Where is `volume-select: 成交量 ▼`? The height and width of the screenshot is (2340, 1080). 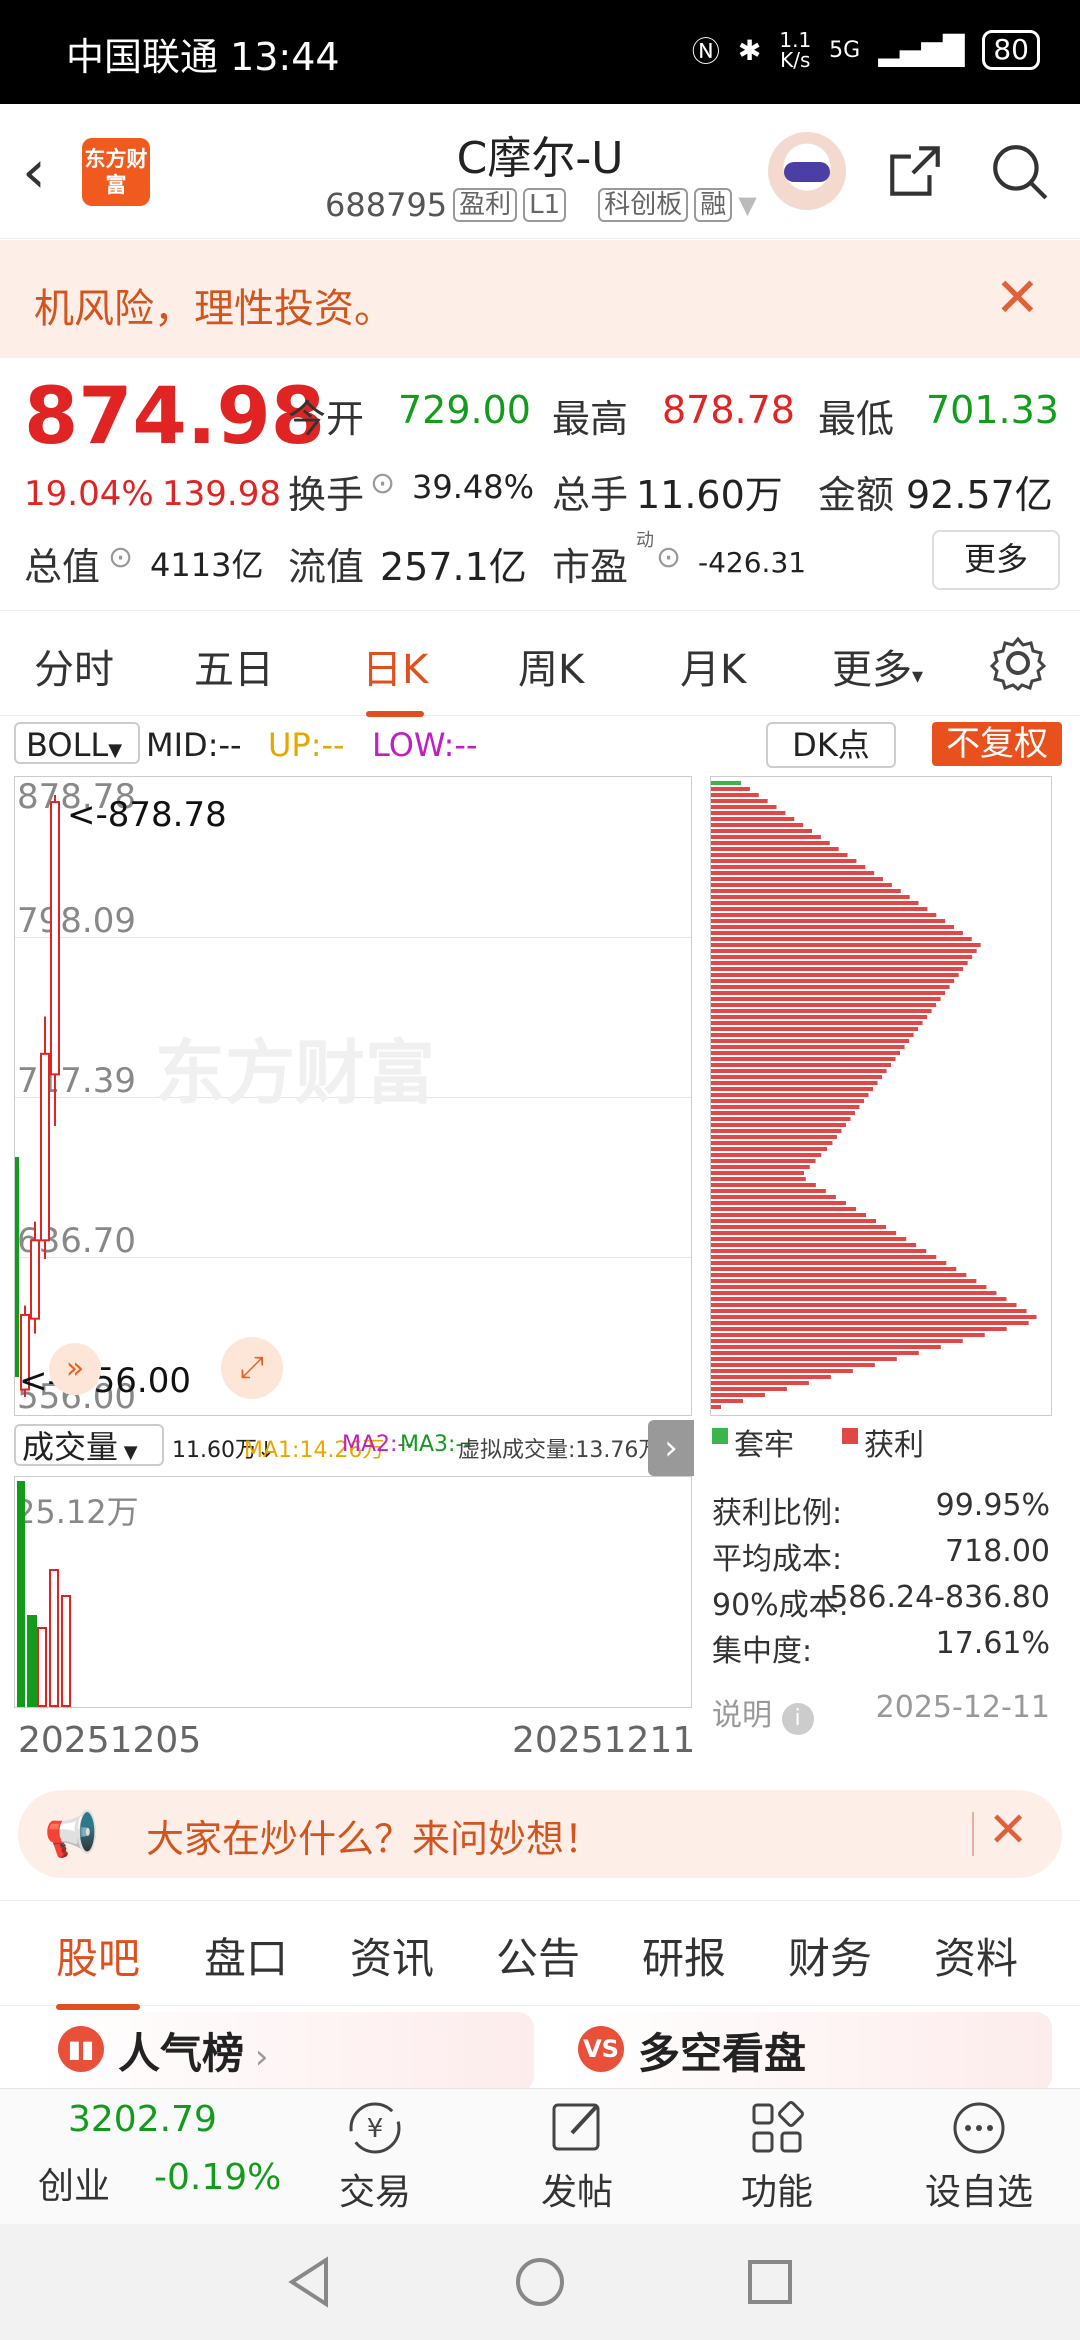 volume-select: 成交量 ▼ is located at coordinates (89, 1445).